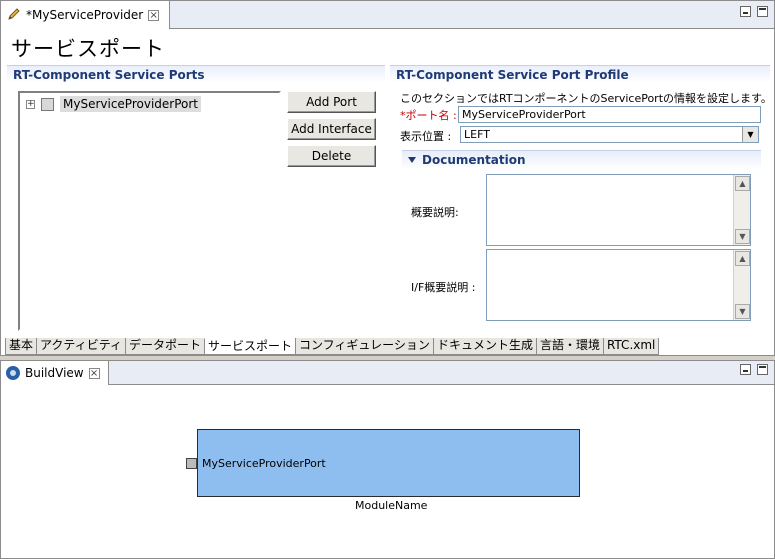 The image size is (775, 559). What do you see at coordinates (264, 463) in the screenshot?
I see `module-port-label: MyServiceProviderPort` at bounding box center [264, 463].